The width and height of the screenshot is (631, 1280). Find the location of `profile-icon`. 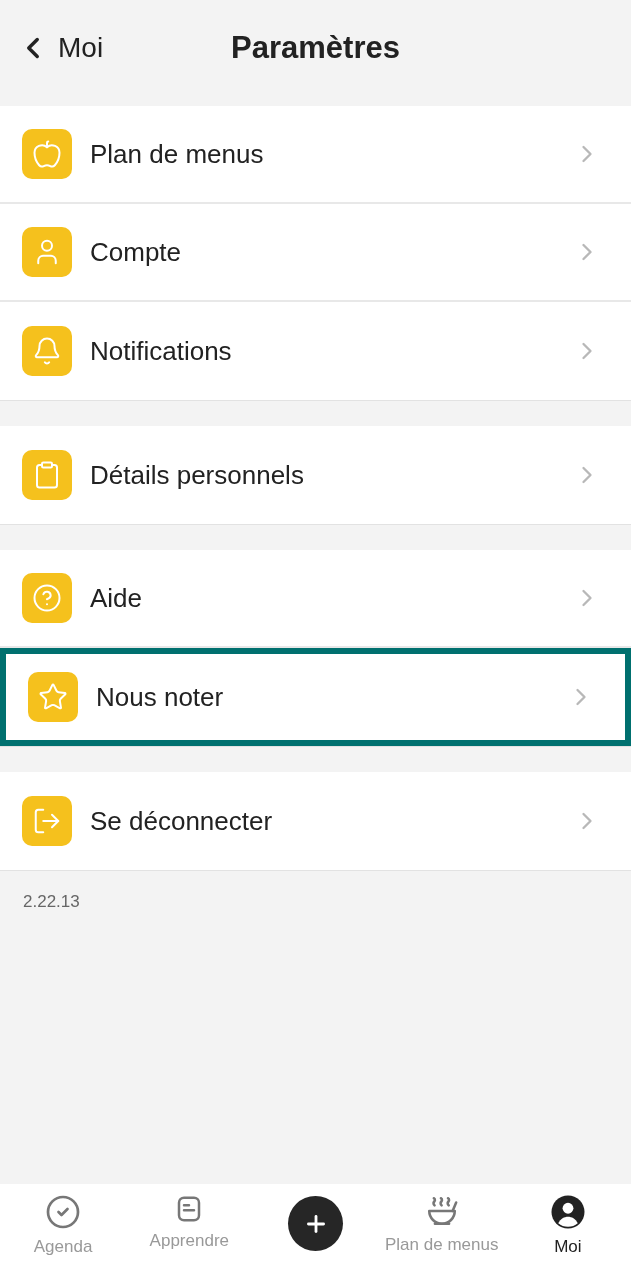

profile-icon is located at coordinates (567, 1212).